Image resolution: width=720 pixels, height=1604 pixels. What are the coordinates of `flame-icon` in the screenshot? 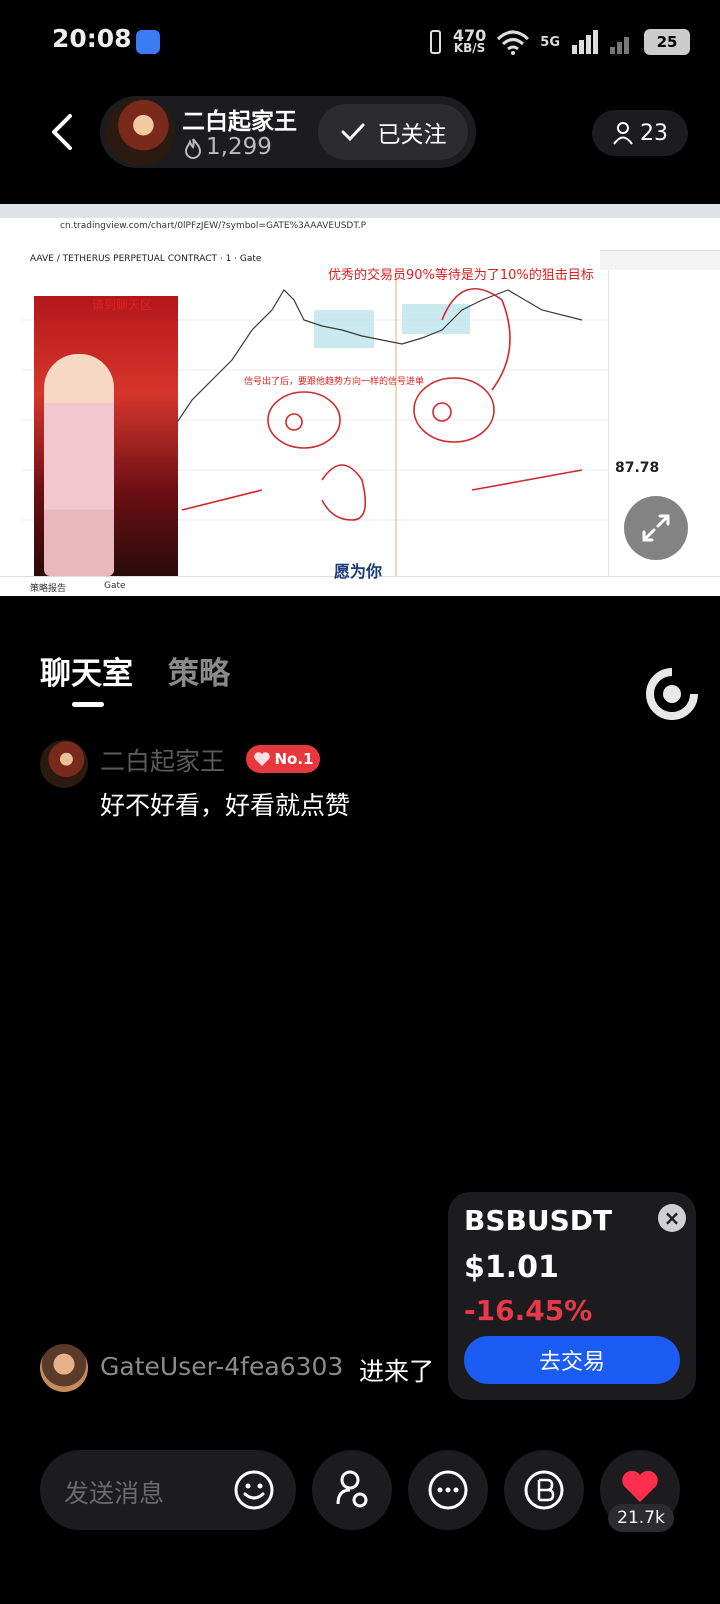 It's located at (193, 148).